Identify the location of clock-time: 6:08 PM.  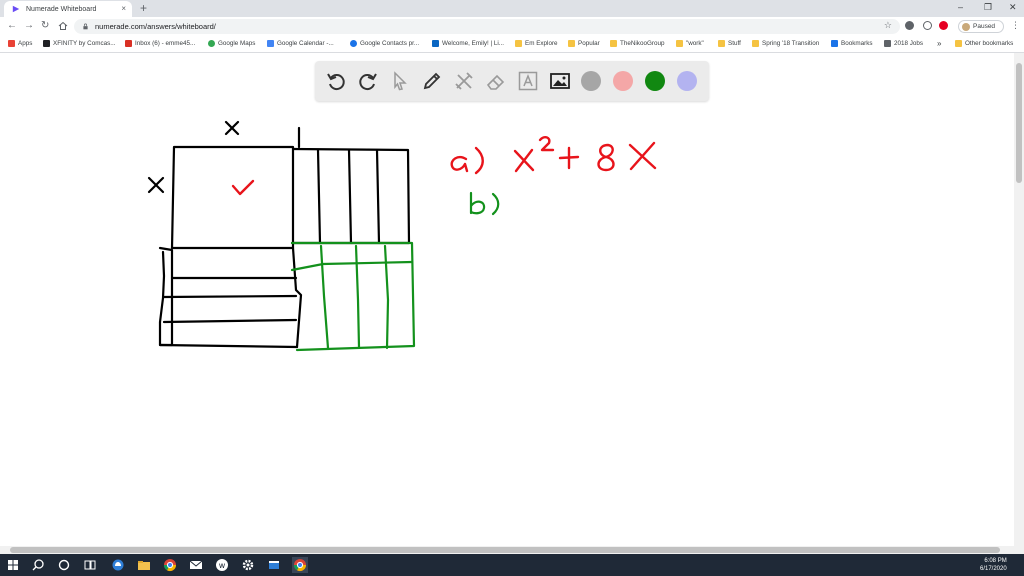
(995, 561).